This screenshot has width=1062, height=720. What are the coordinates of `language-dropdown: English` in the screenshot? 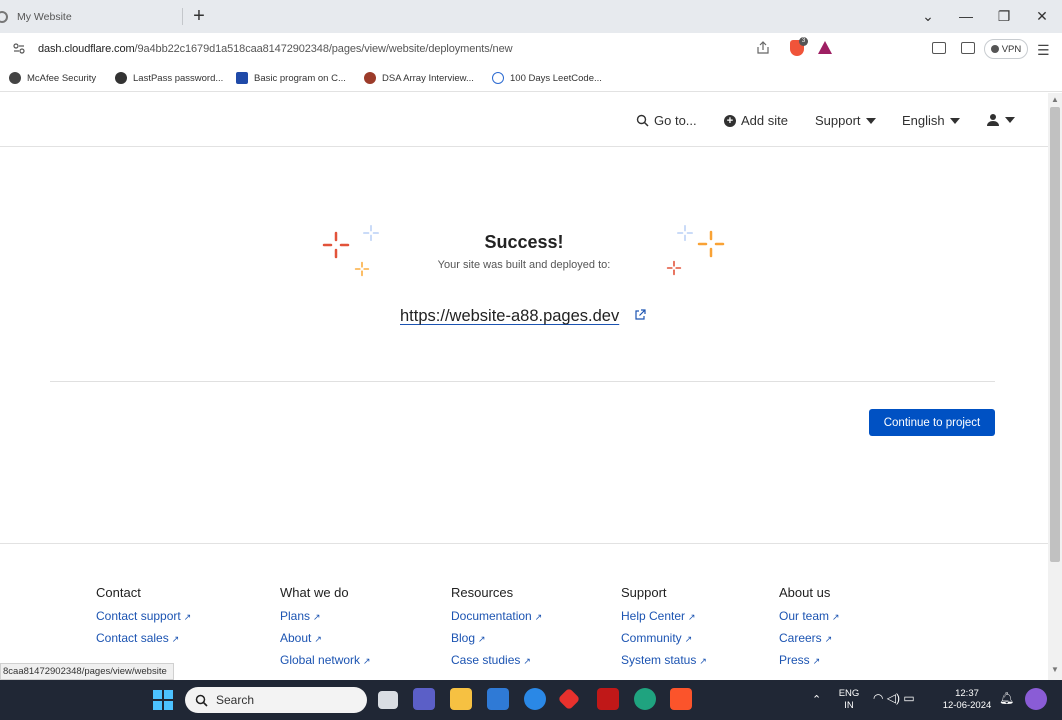 It's located at (931, 120).